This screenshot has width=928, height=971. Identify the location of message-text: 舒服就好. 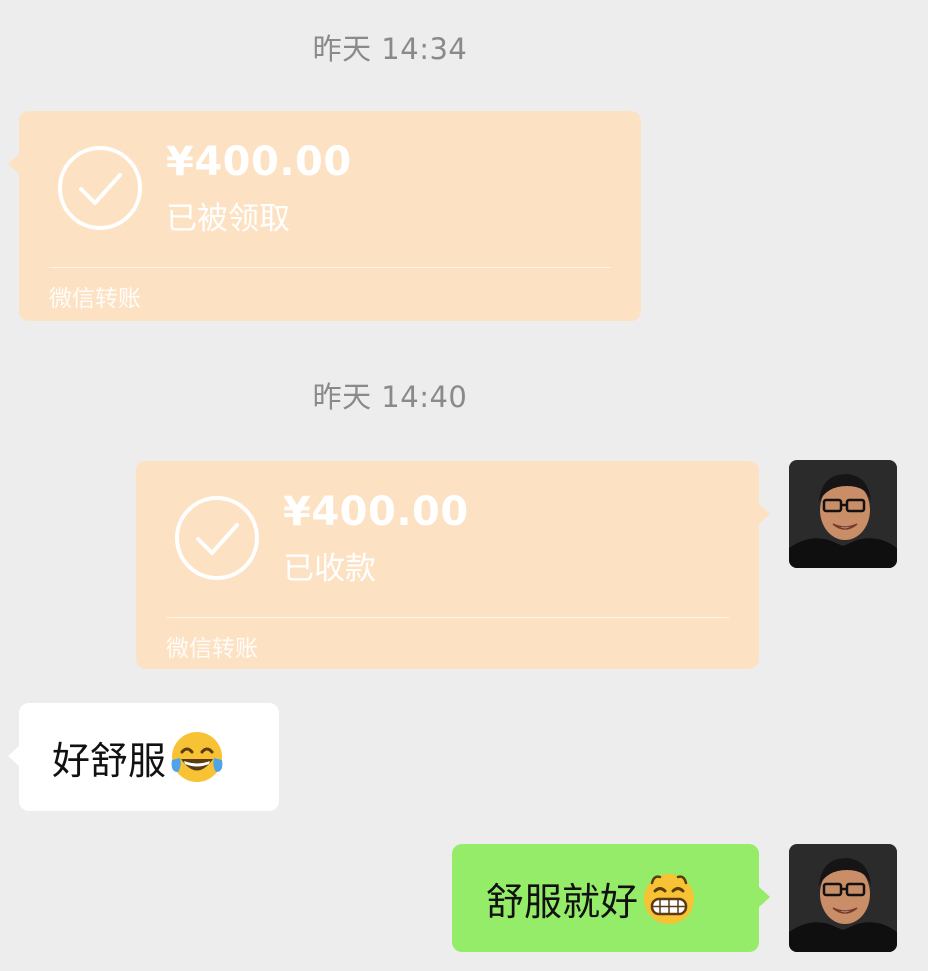
(562, 901).